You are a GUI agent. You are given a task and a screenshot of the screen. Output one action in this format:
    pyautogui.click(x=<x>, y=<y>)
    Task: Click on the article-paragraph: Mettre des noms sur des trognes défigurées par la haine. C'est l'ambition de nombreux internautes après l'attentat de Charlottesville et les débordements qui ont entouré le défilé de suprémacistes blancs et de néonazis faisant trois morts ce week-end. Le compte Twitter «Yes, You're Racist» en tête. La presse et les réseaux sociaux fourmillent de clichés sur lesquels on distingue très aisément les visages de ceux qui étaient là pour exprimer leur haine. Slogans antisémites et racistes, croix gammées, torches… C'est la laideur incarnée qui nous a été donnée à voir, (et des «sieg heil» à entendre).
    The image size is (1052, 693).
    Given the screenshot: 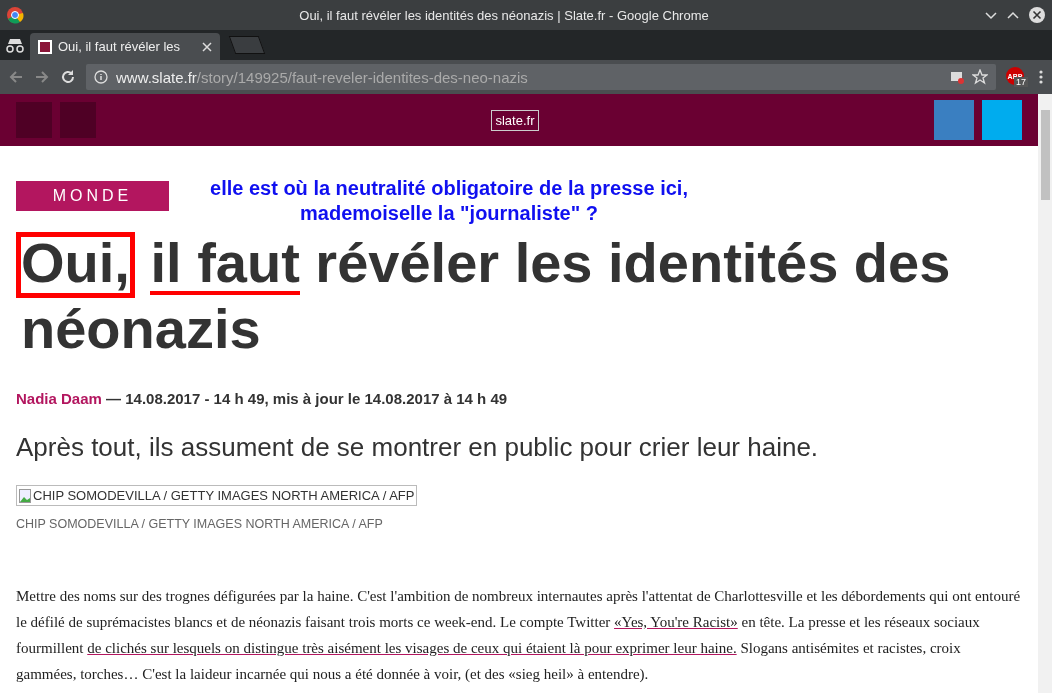 What is the action you would take?
    pyautogui.click(x=519, y=635)
    